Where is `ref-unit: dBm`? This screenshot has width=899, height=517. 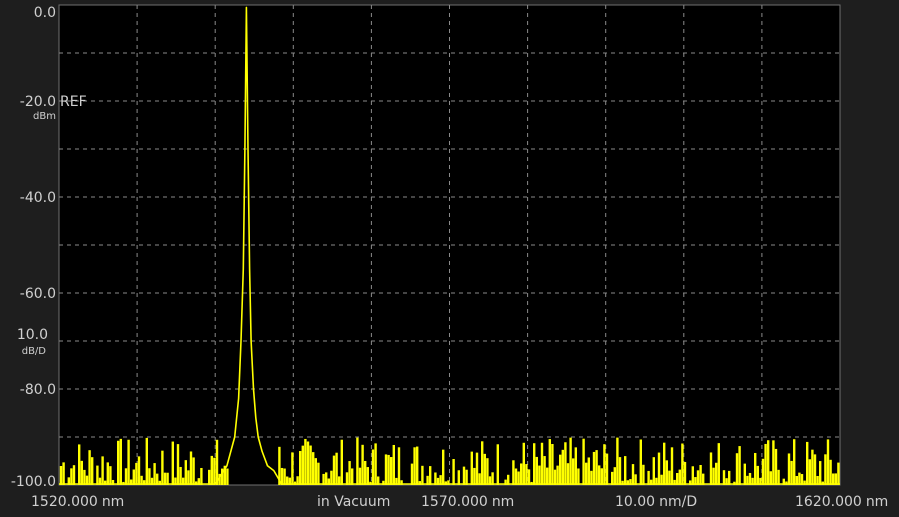
ref-unit: dBm is located at coordinates (44, 116).